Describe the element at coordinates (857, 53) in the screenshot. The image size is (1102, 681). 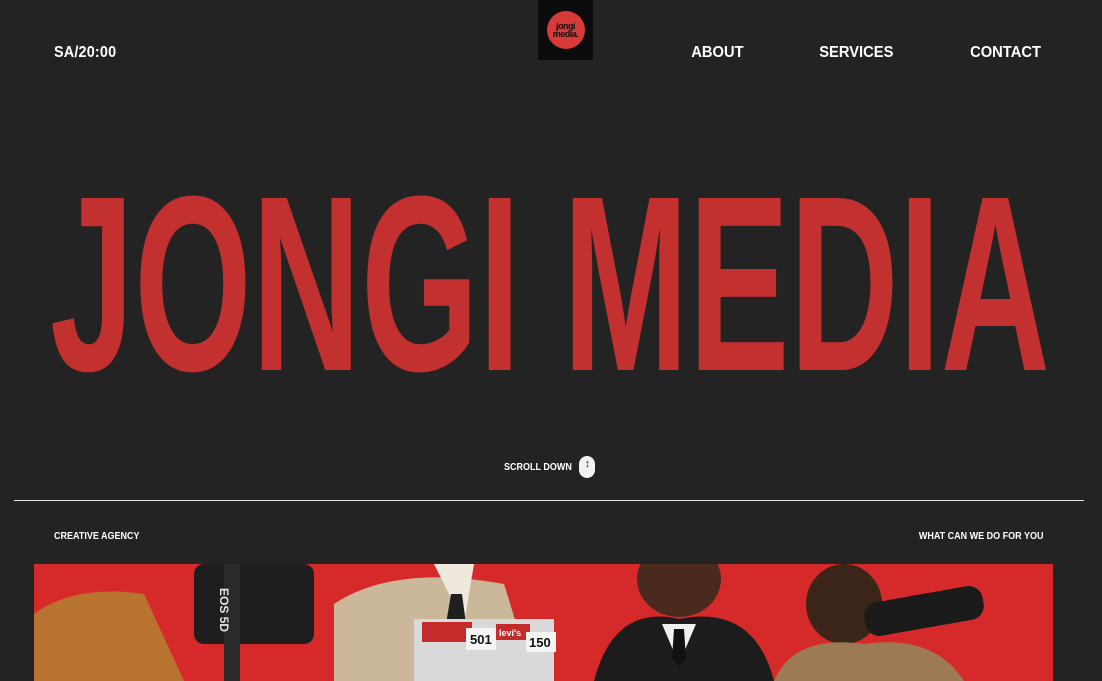
I see `nav-services-link: SERVICES` at that location.